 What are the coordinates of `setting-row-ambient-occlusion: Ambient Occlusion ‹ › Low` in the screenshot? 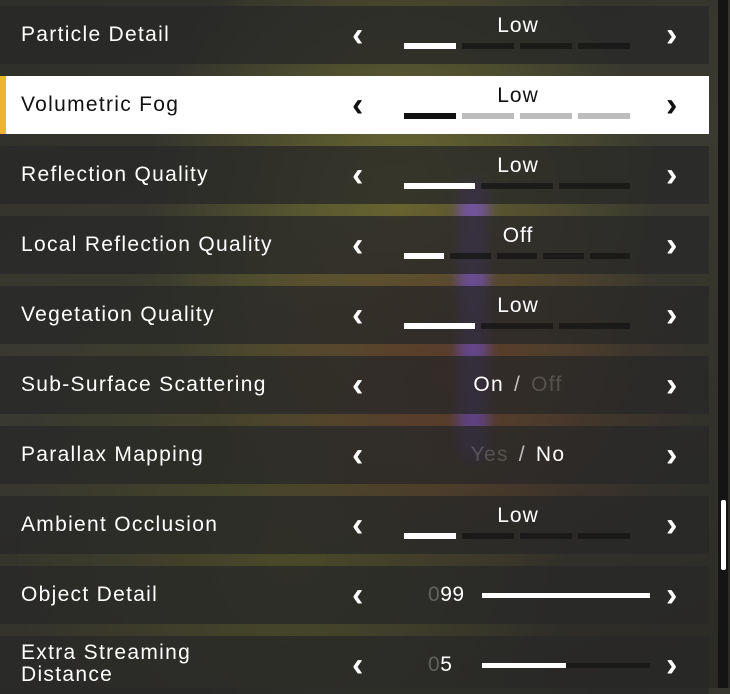 It's located at (354, 525).